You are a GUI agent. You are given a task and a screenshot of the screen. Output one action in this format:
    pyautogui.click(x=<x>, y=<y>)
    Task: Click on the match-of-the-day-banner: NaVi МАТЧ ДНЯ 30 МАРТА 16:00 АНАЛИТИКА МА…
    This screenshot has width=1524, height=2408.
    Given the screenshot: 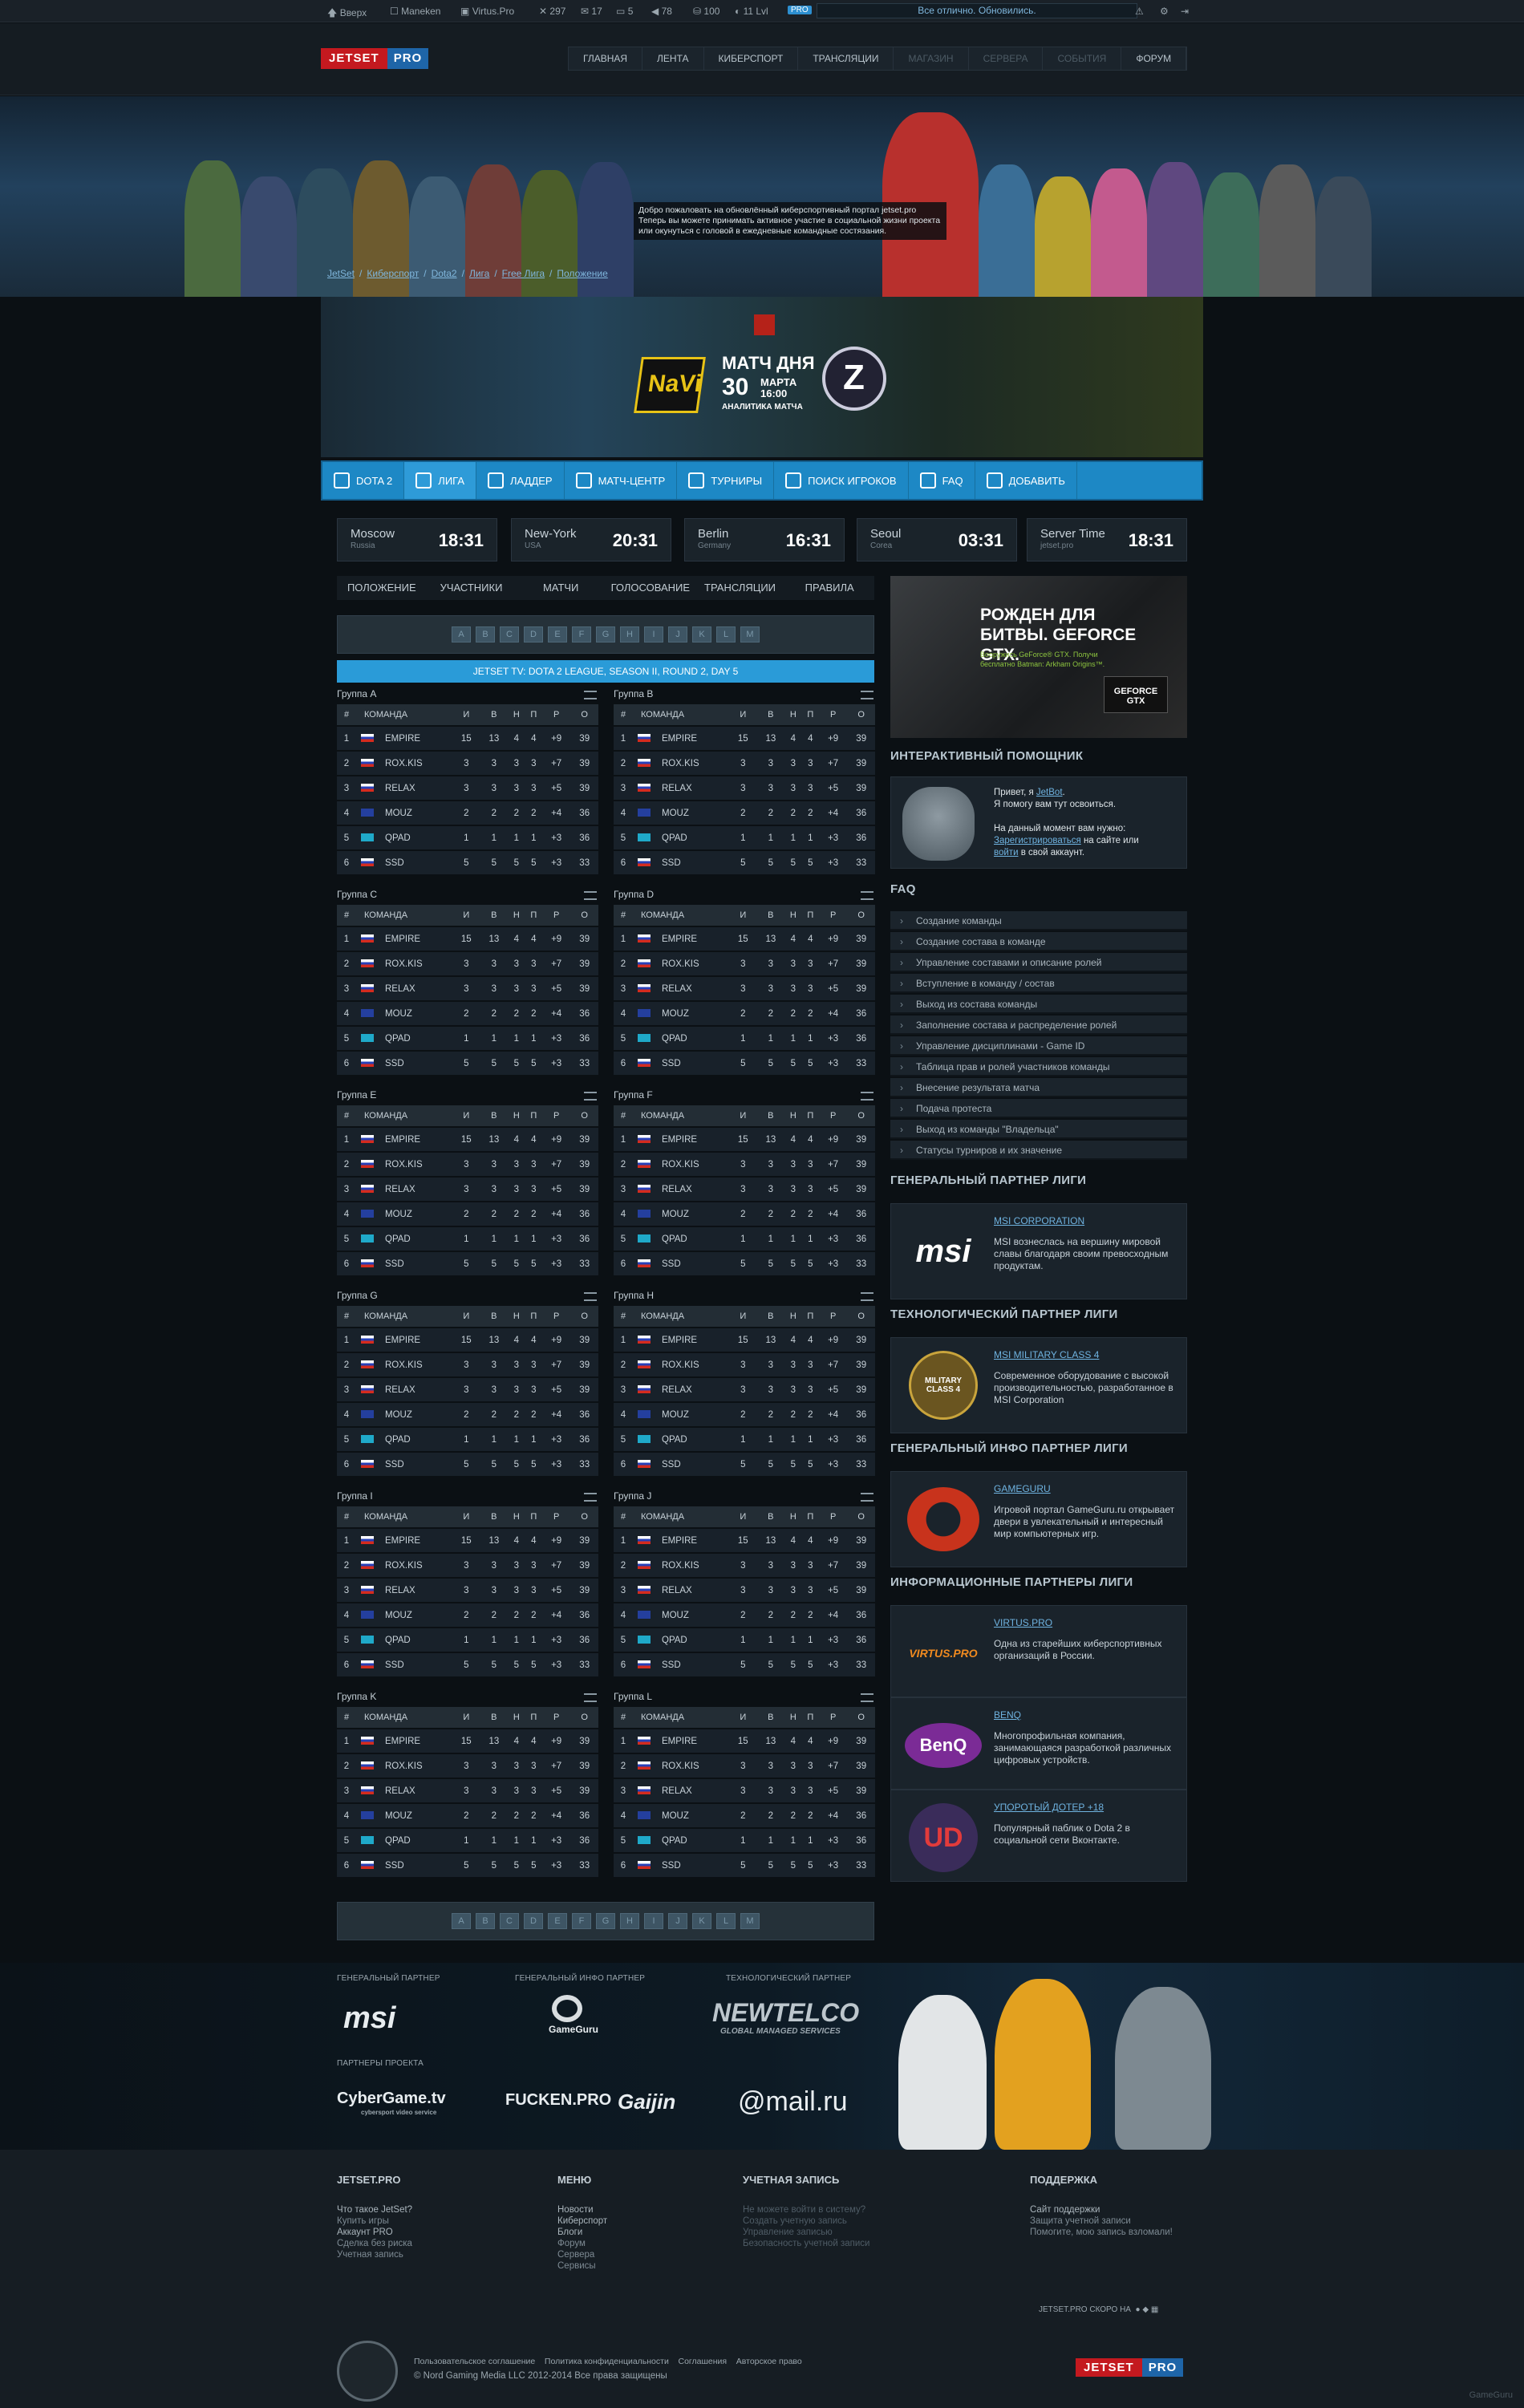 What is the action you would take?
    pyautogui.click(x=762, y=377)
    